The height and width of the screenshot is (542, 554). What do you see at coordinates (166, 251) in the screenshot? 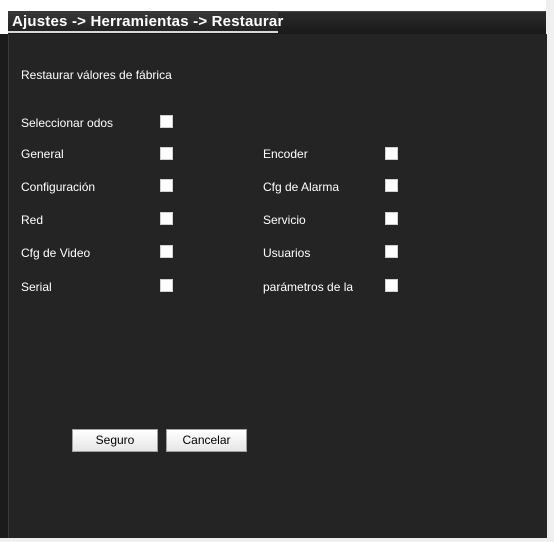
I see `checkbox-cfg-video` at bounding box center [166, 251].